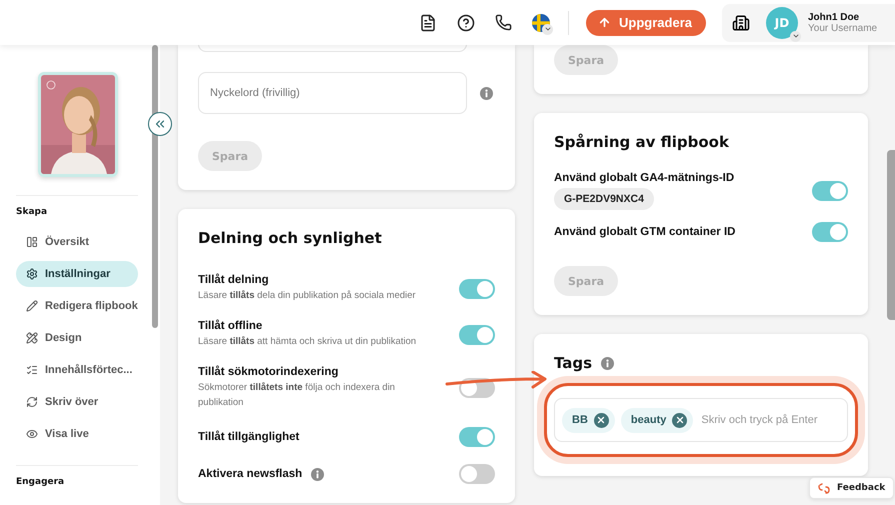  I want to click on phone-icon, so click(503, 22).